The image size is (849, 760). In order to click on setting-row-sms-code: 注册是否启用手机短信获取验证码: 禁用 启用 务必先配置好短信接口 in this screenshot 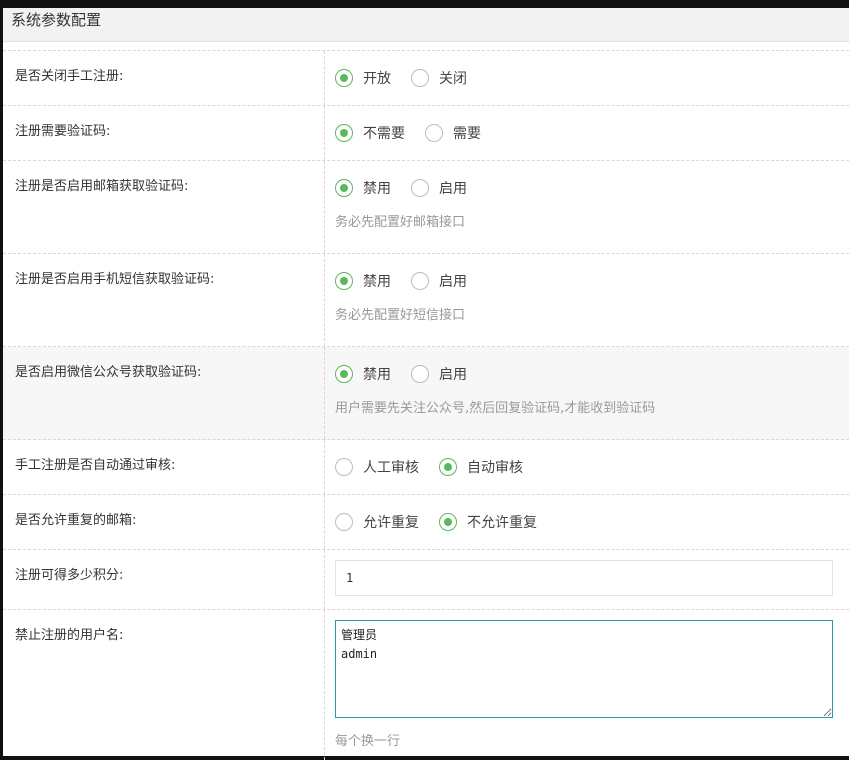, I will do `click(426, 300)`.